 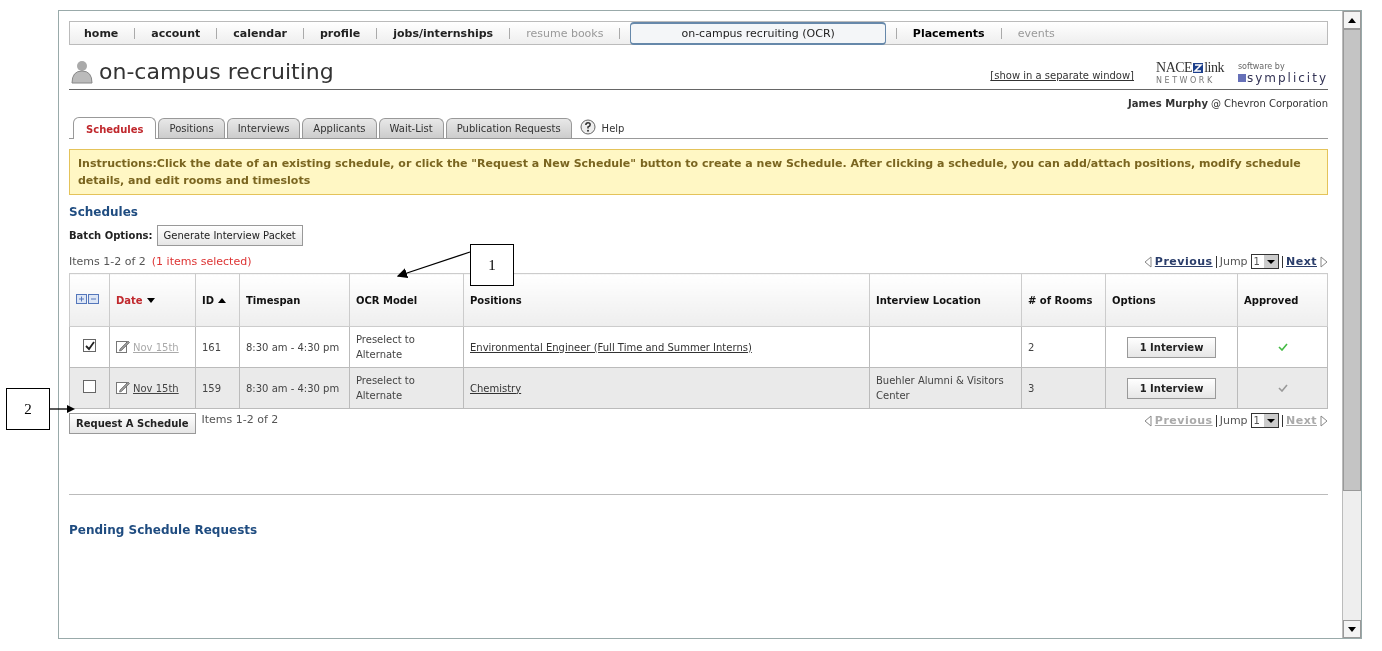 I want to click on tab: Schedules, so click(x=115, y=128).